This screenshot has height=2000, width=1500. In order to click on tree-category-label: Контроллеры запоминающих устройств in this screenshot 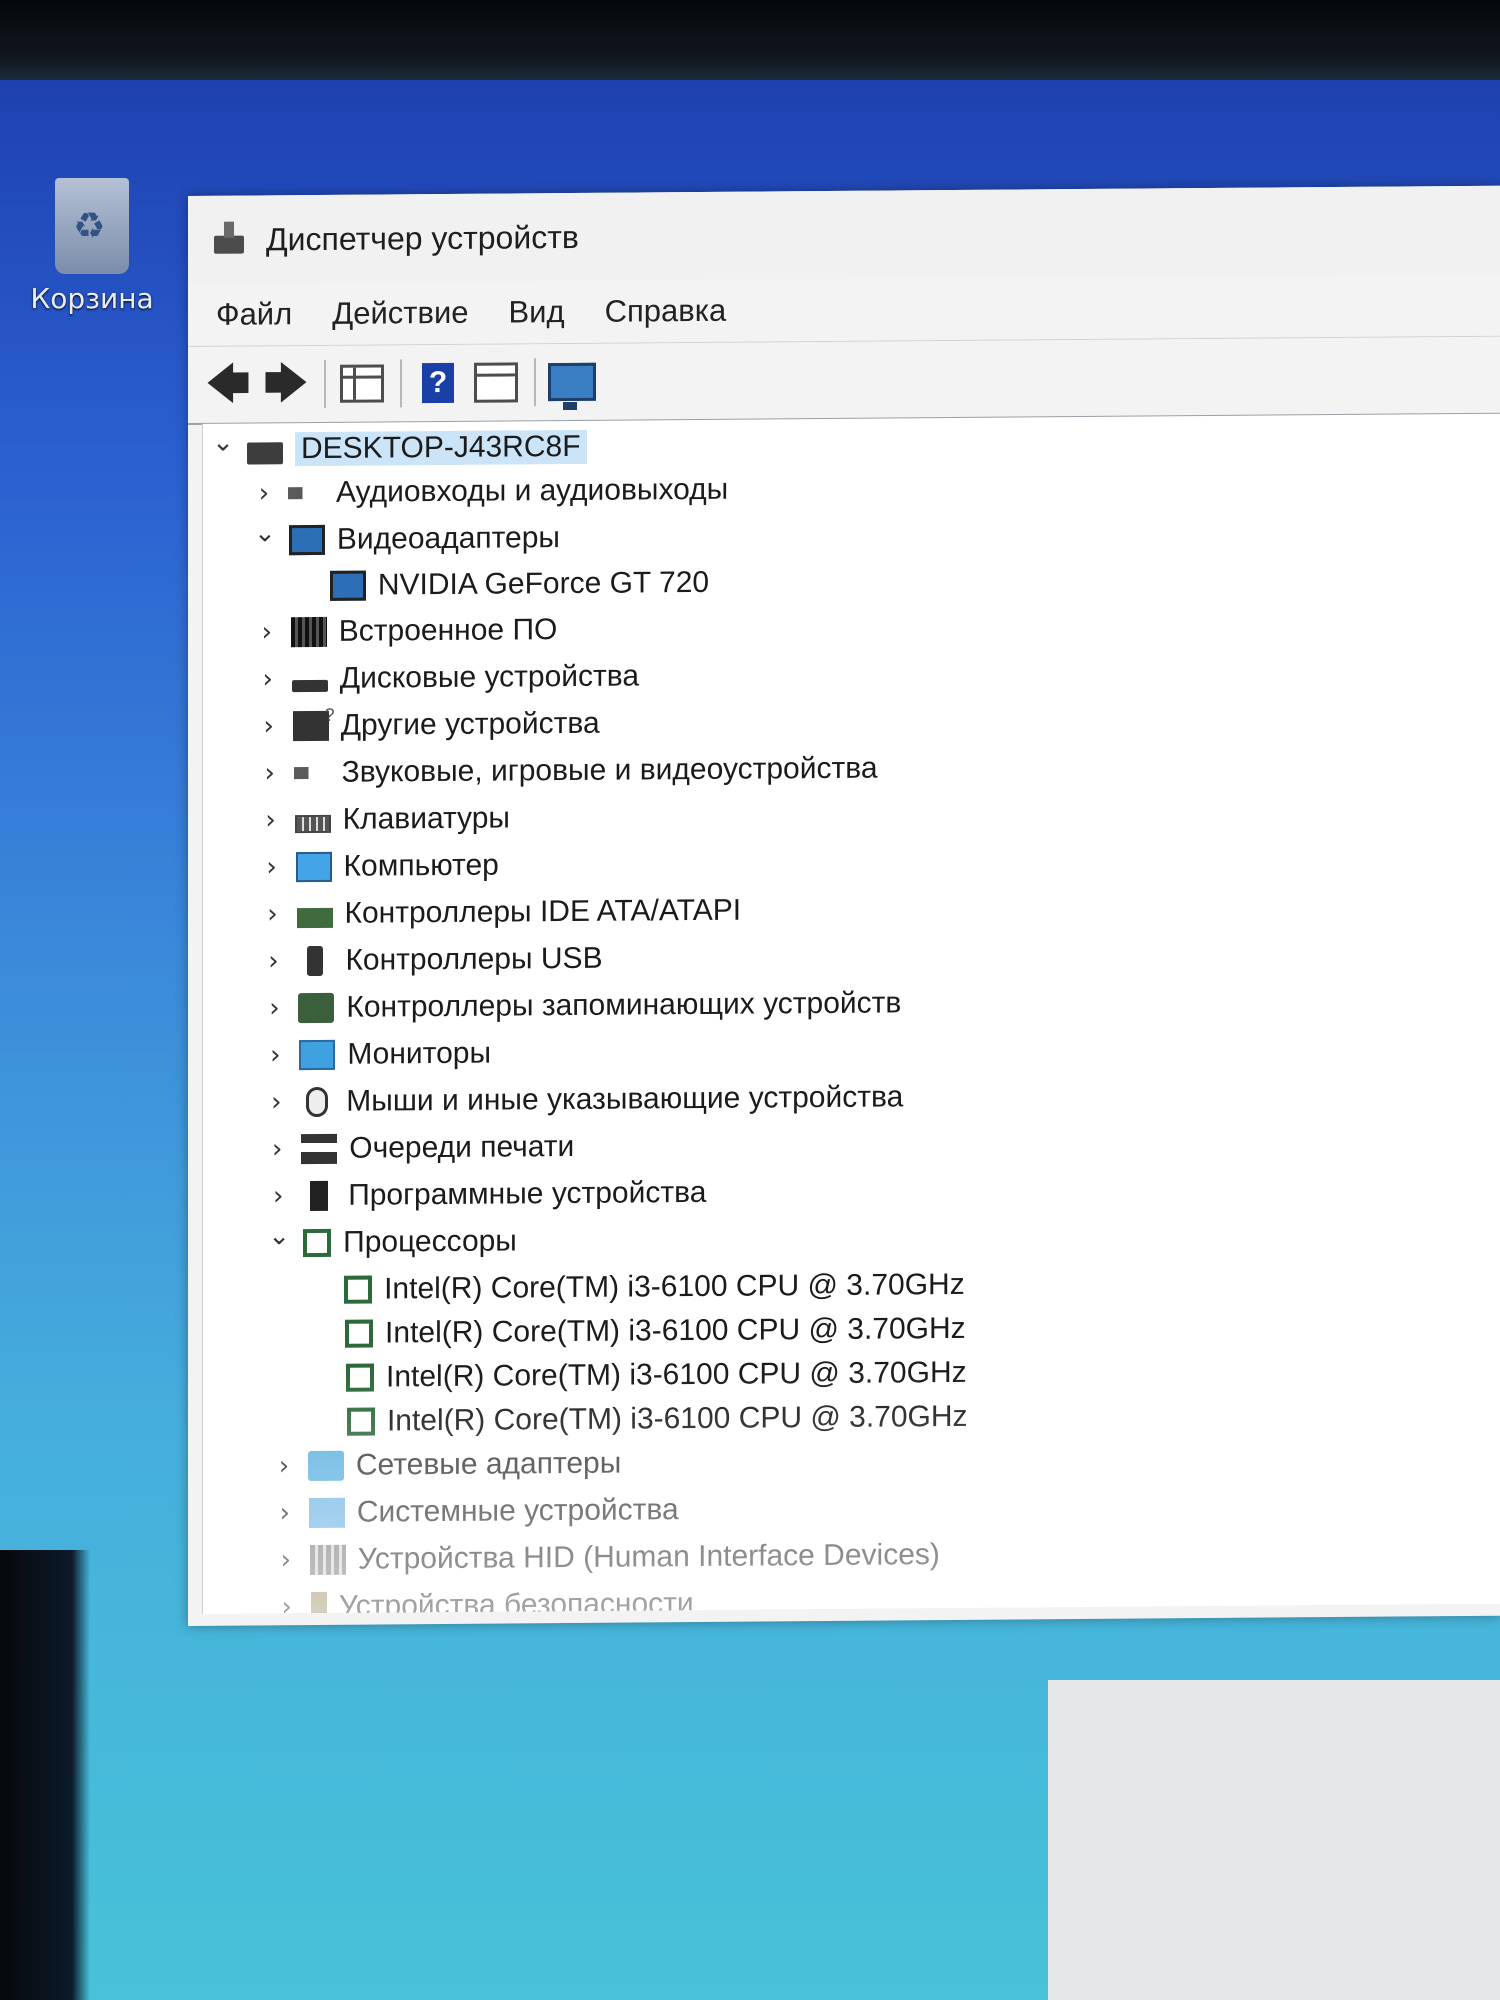, I will do `click(624, 1005)`.